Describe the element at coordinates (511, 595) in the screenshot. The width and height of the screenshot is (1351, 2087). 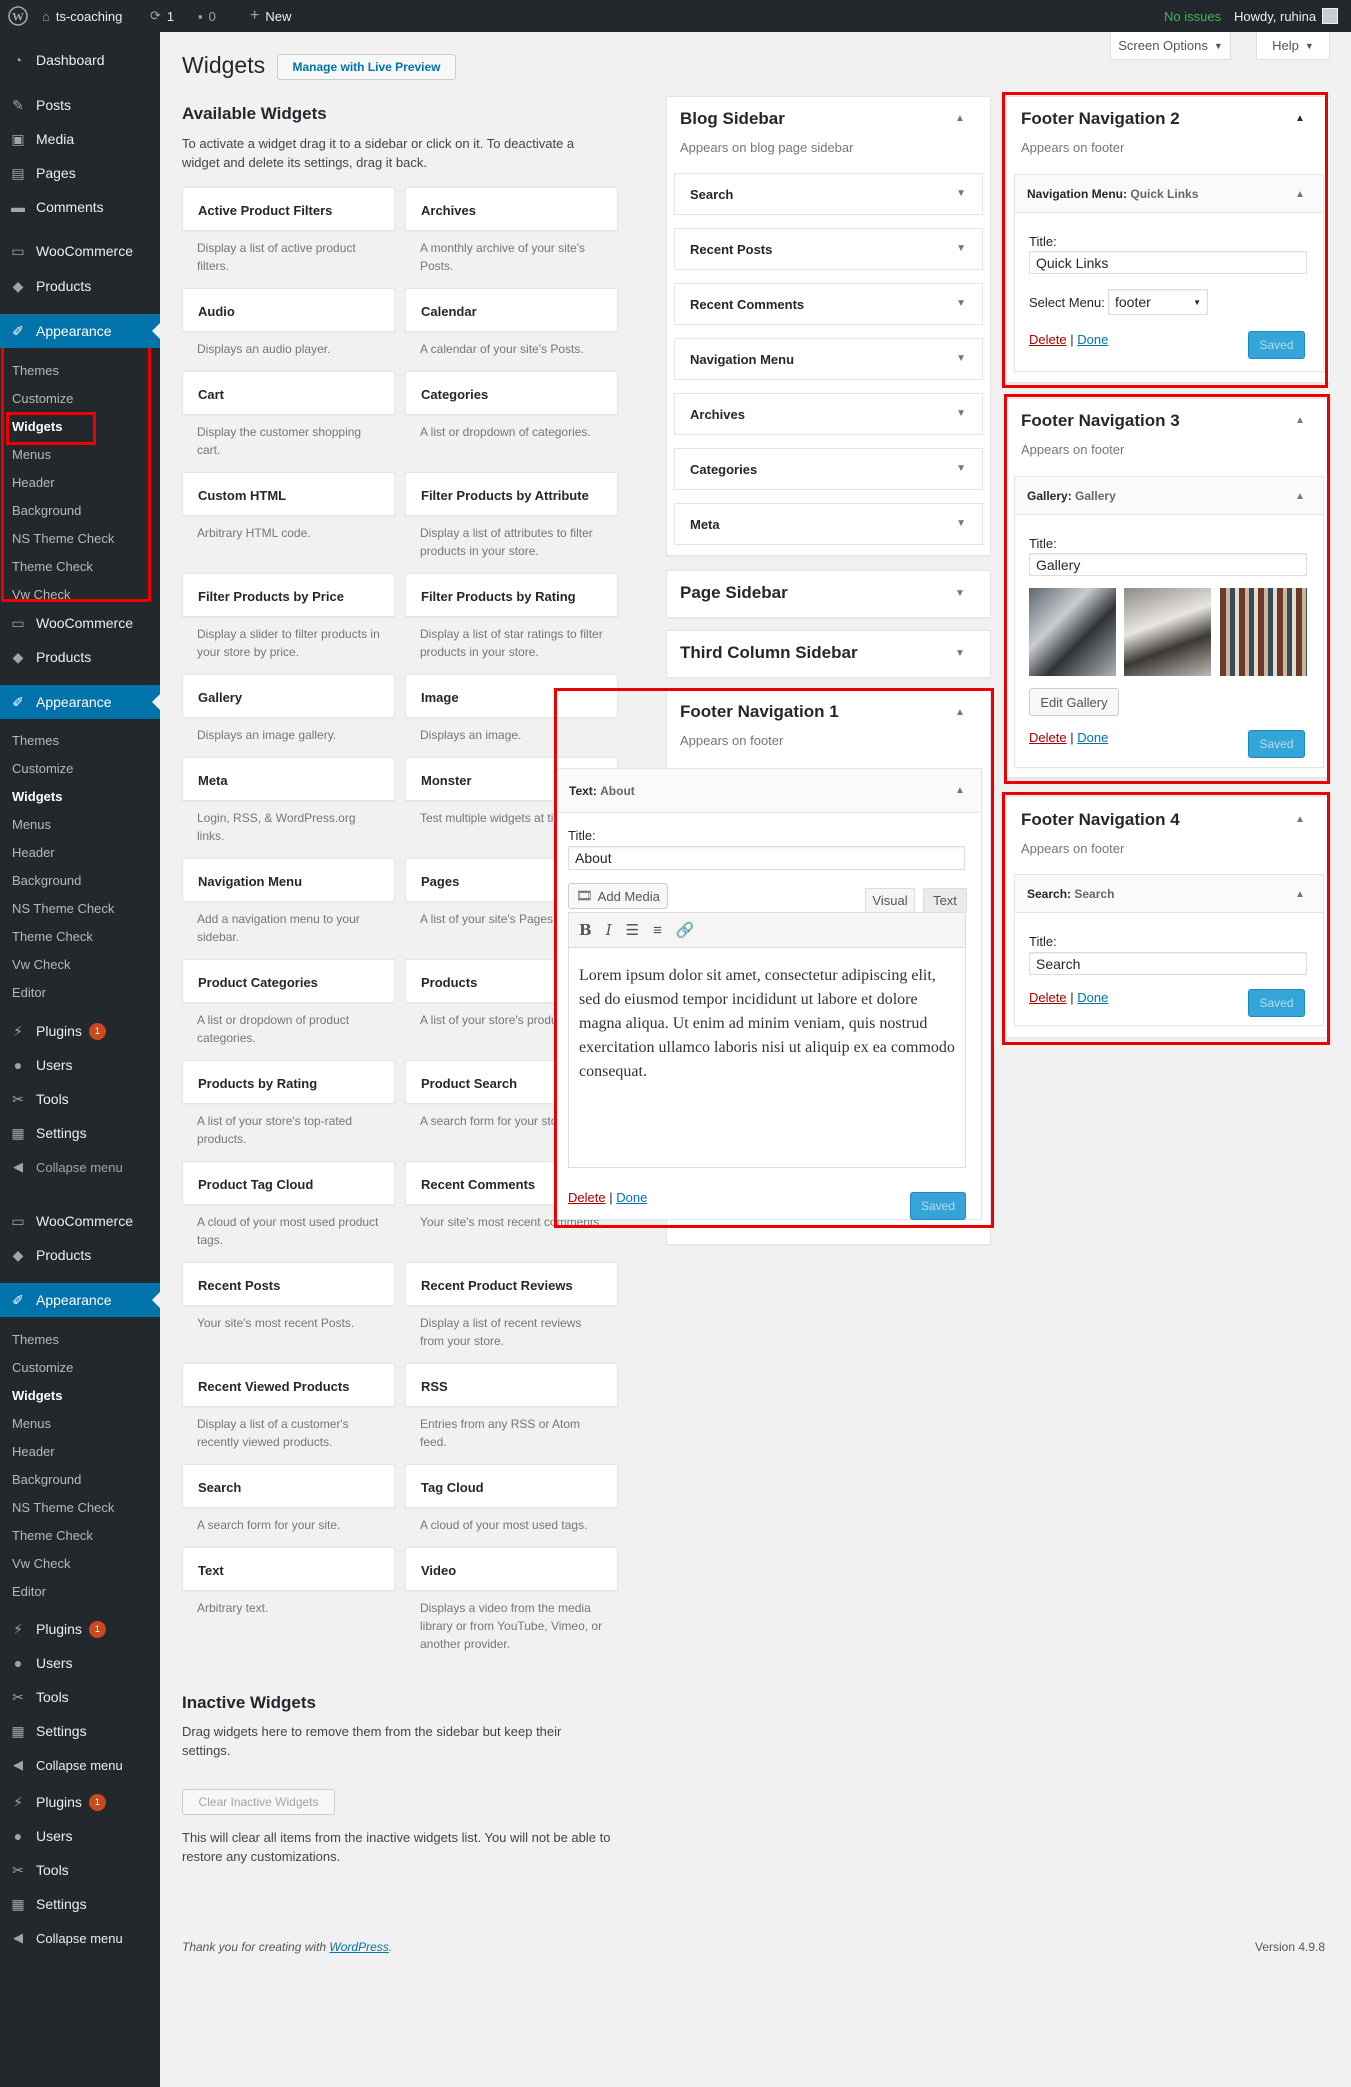
I see `available-widget: Filter Products by Rating` at that location.